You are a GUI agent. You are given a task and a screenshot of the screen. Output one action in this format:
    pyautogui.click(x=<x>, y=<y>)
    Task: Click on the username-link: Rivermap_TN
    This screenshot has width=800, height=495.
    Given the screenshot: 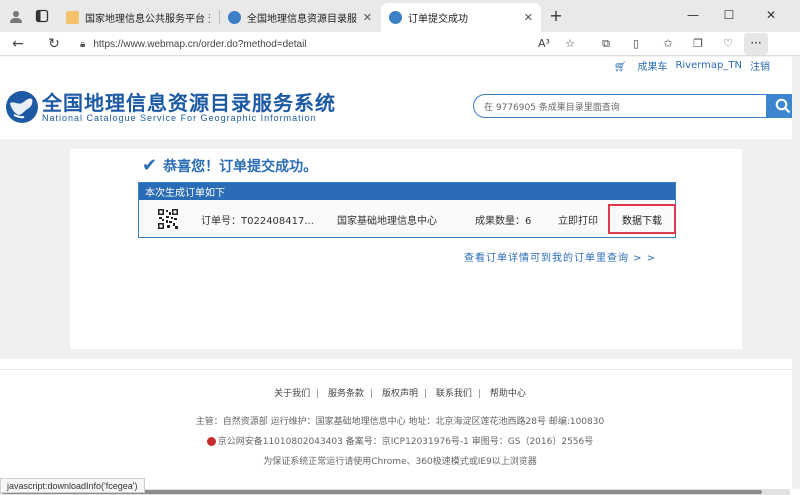 What is the action you would take?
    pyautogui.click(x=708, y=65)
    